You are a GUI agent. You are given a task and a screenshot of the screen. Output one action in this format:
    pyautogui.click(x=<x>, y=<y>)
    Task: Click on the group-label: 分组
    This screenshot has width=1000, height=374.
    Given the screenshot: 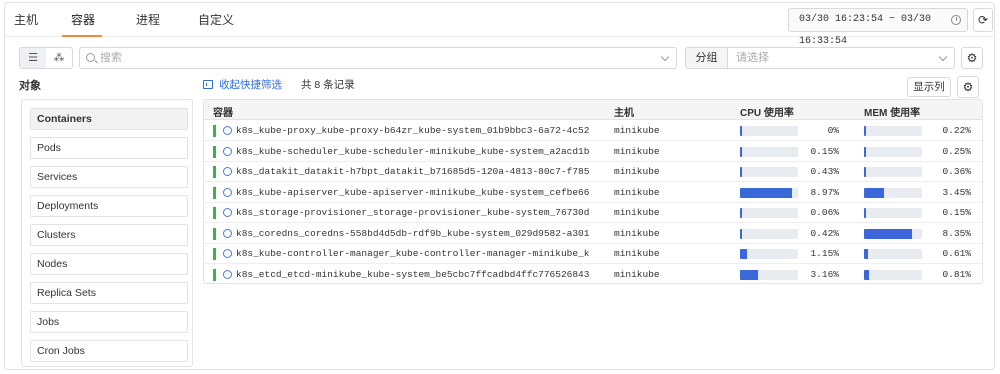 What is the action you would take?
    pyautogui.click(x=706, y=58)
    